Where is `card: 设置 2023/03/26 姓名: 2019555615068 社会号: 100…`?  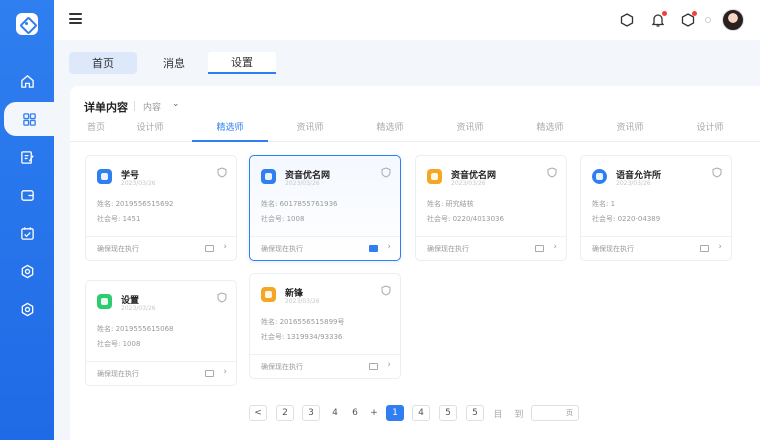 card: 设置 2023/03/26 姓名: 2019555615068 社会号: 100… is located at coordinates (161, 333).